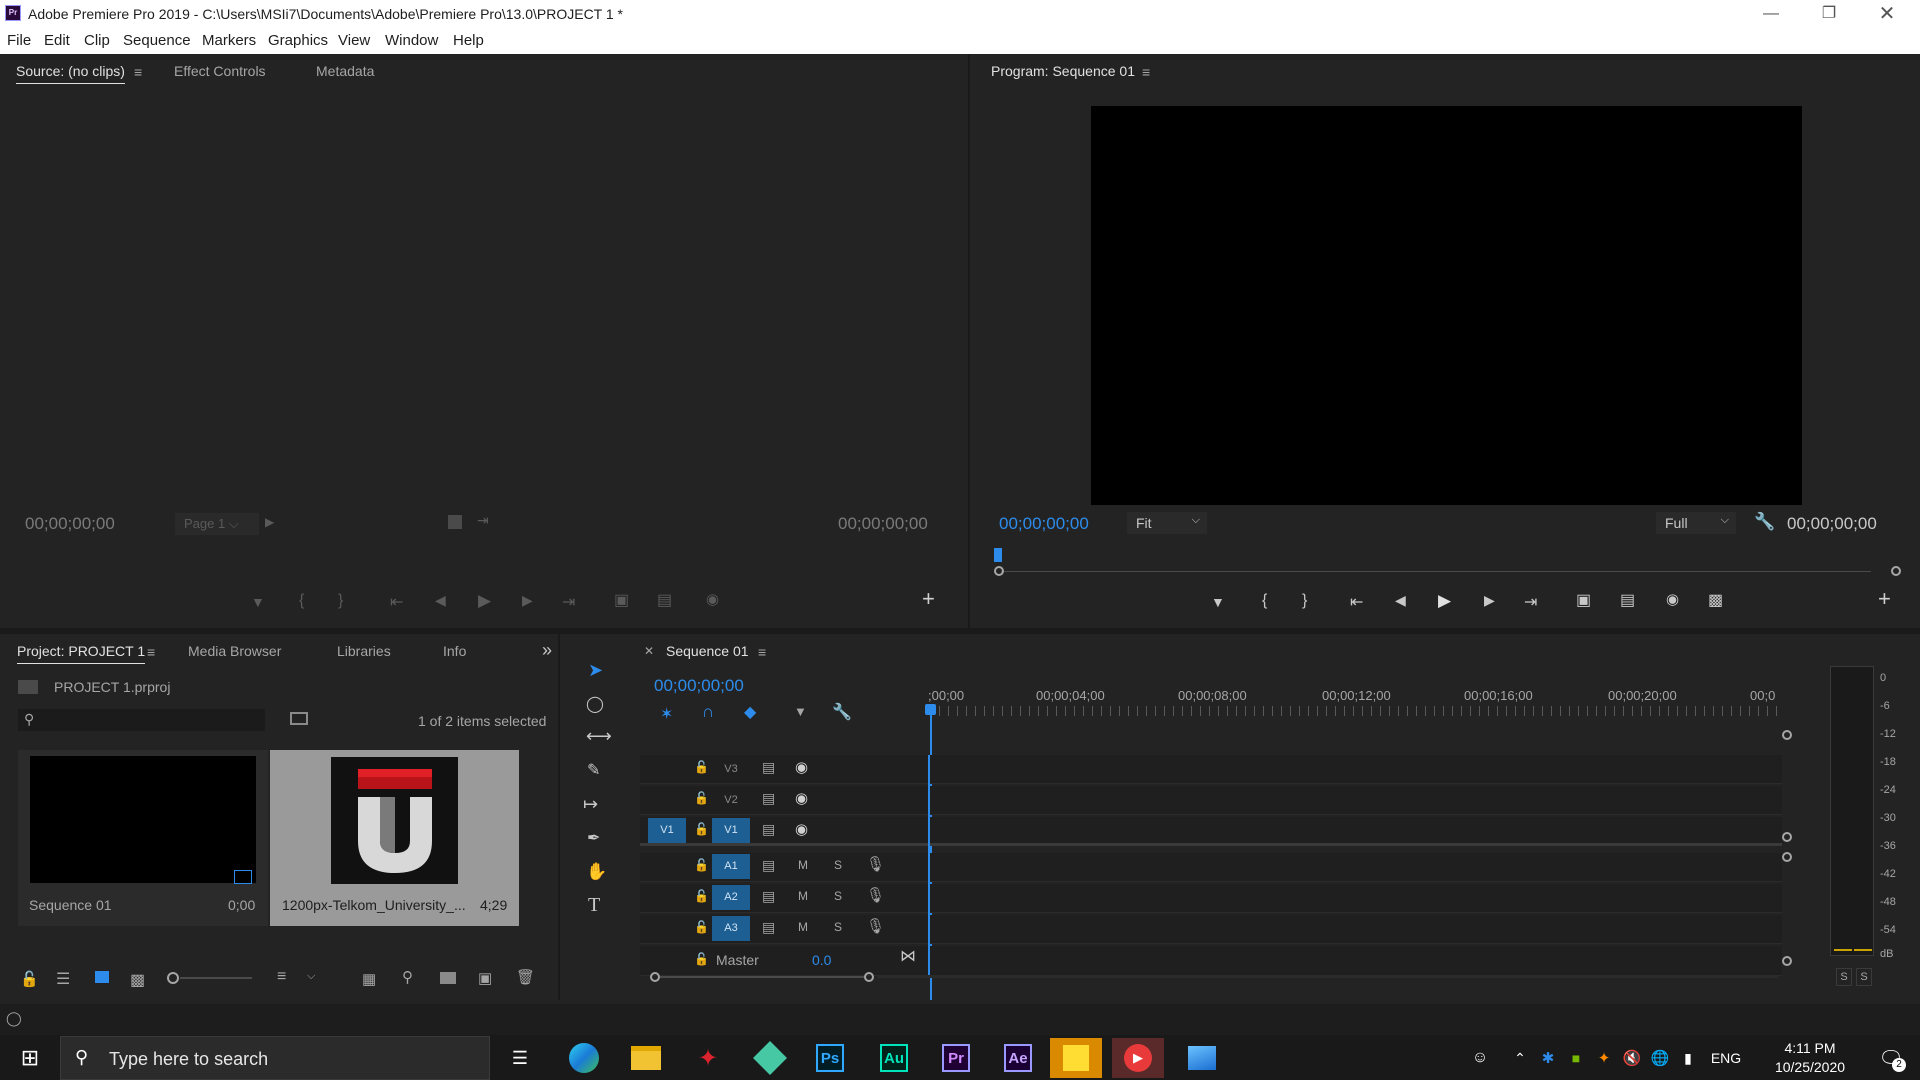 This screenshot has width=1920, height=1080. Describe the element at coordinates (708, 712) in the screenshot. I see `snap-icon: ∩` at that location.